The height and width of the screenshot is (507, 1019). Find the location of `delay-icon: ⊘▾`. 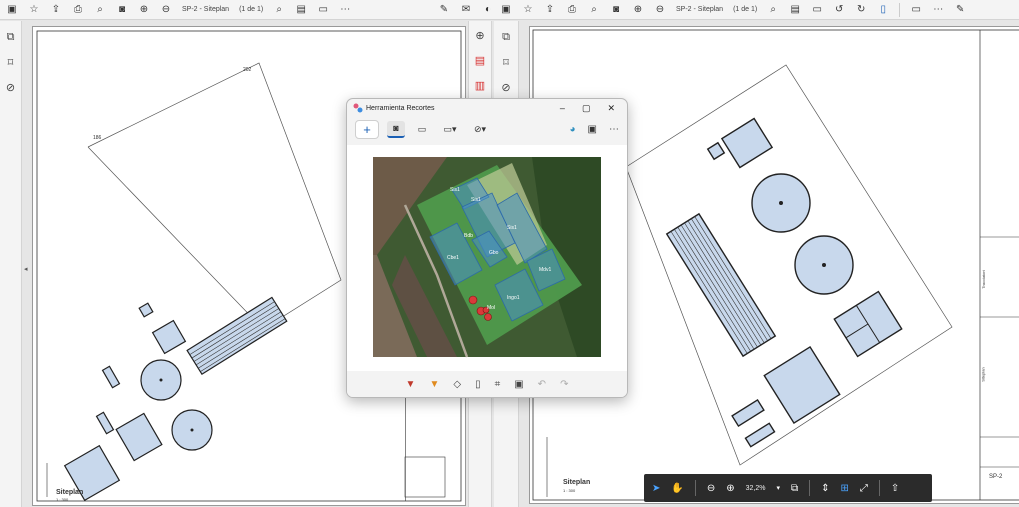

delay-icon: ⊘▾ is located at coordinates (480, 129).